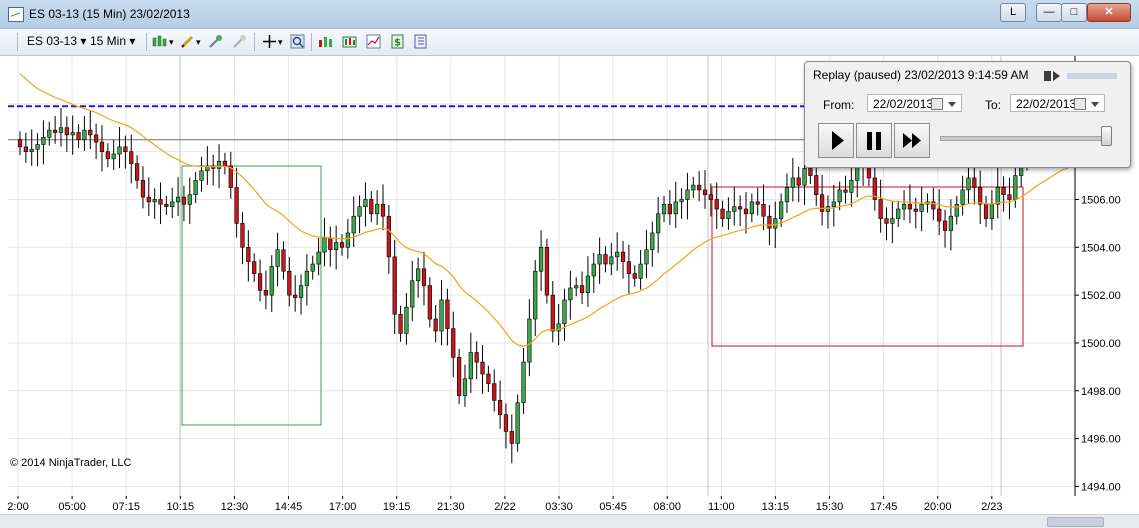  I want to click on instrument-selector: ES 03-13 ▾, so click(56, 41).